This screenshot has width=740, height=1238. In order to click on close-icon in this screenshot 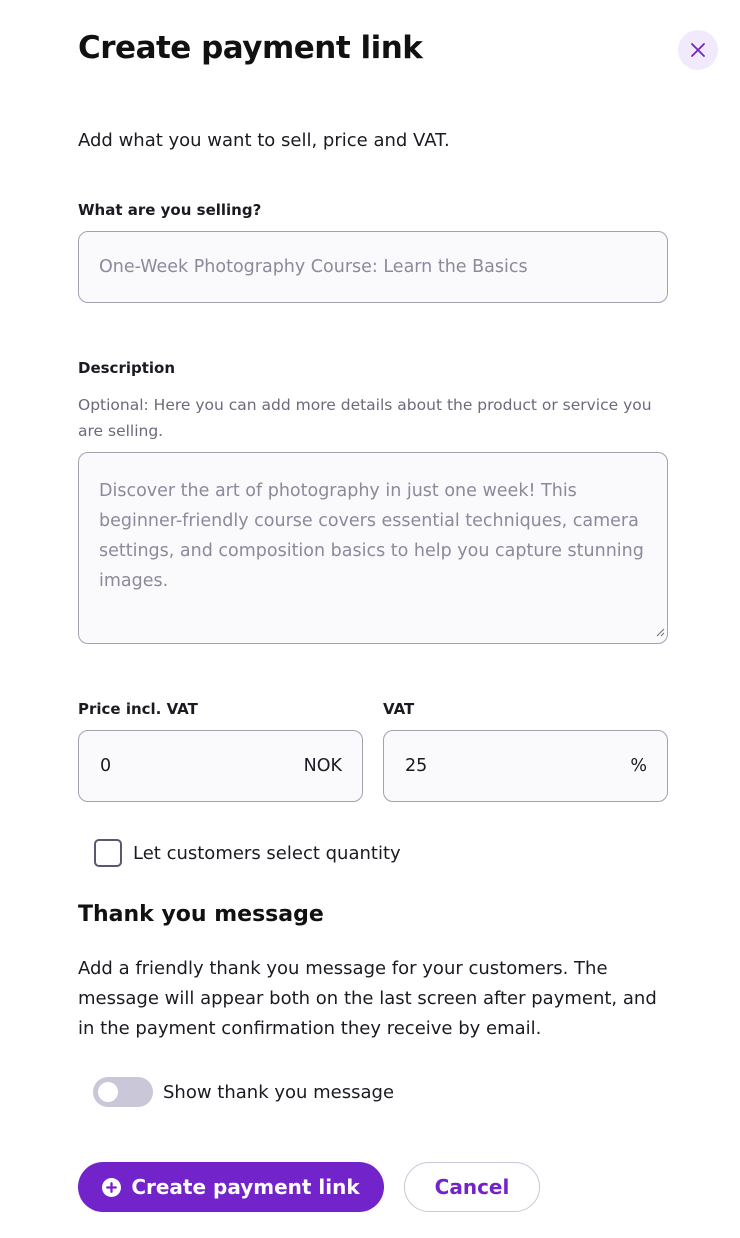, I will do `click(698, 50)`.